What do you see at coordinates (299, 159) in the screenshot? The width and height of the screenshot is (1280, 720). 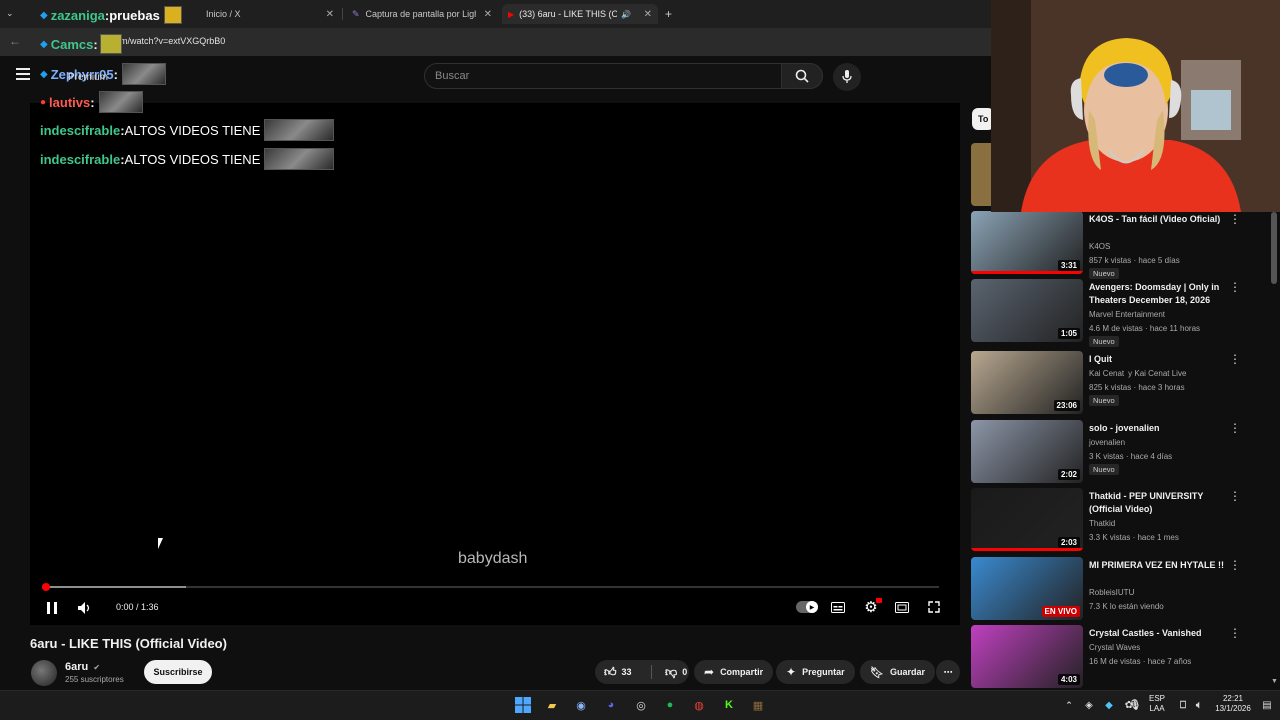 I see `chat-emote` at bounding box center [299, 159].